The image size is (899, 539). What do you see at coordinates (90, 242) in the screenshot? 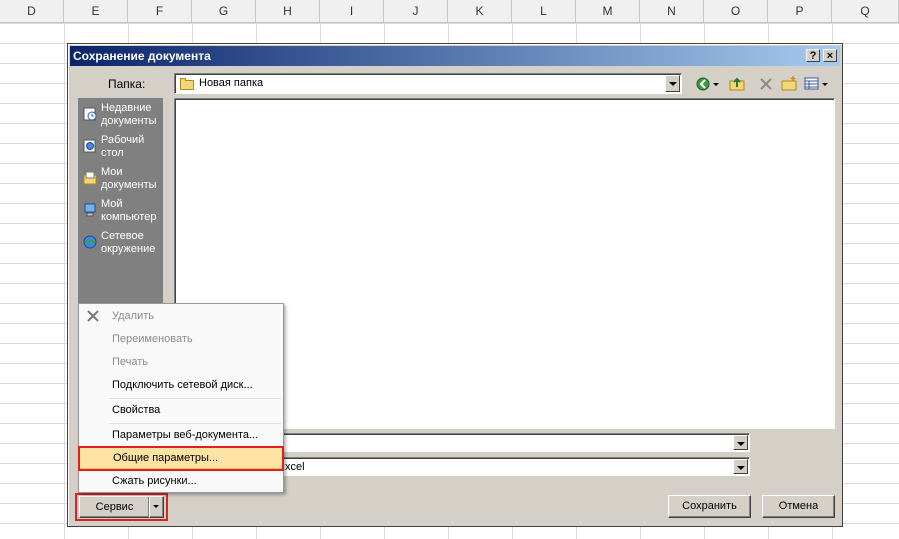
I see `network-icon` at bounding box center [90, 242].